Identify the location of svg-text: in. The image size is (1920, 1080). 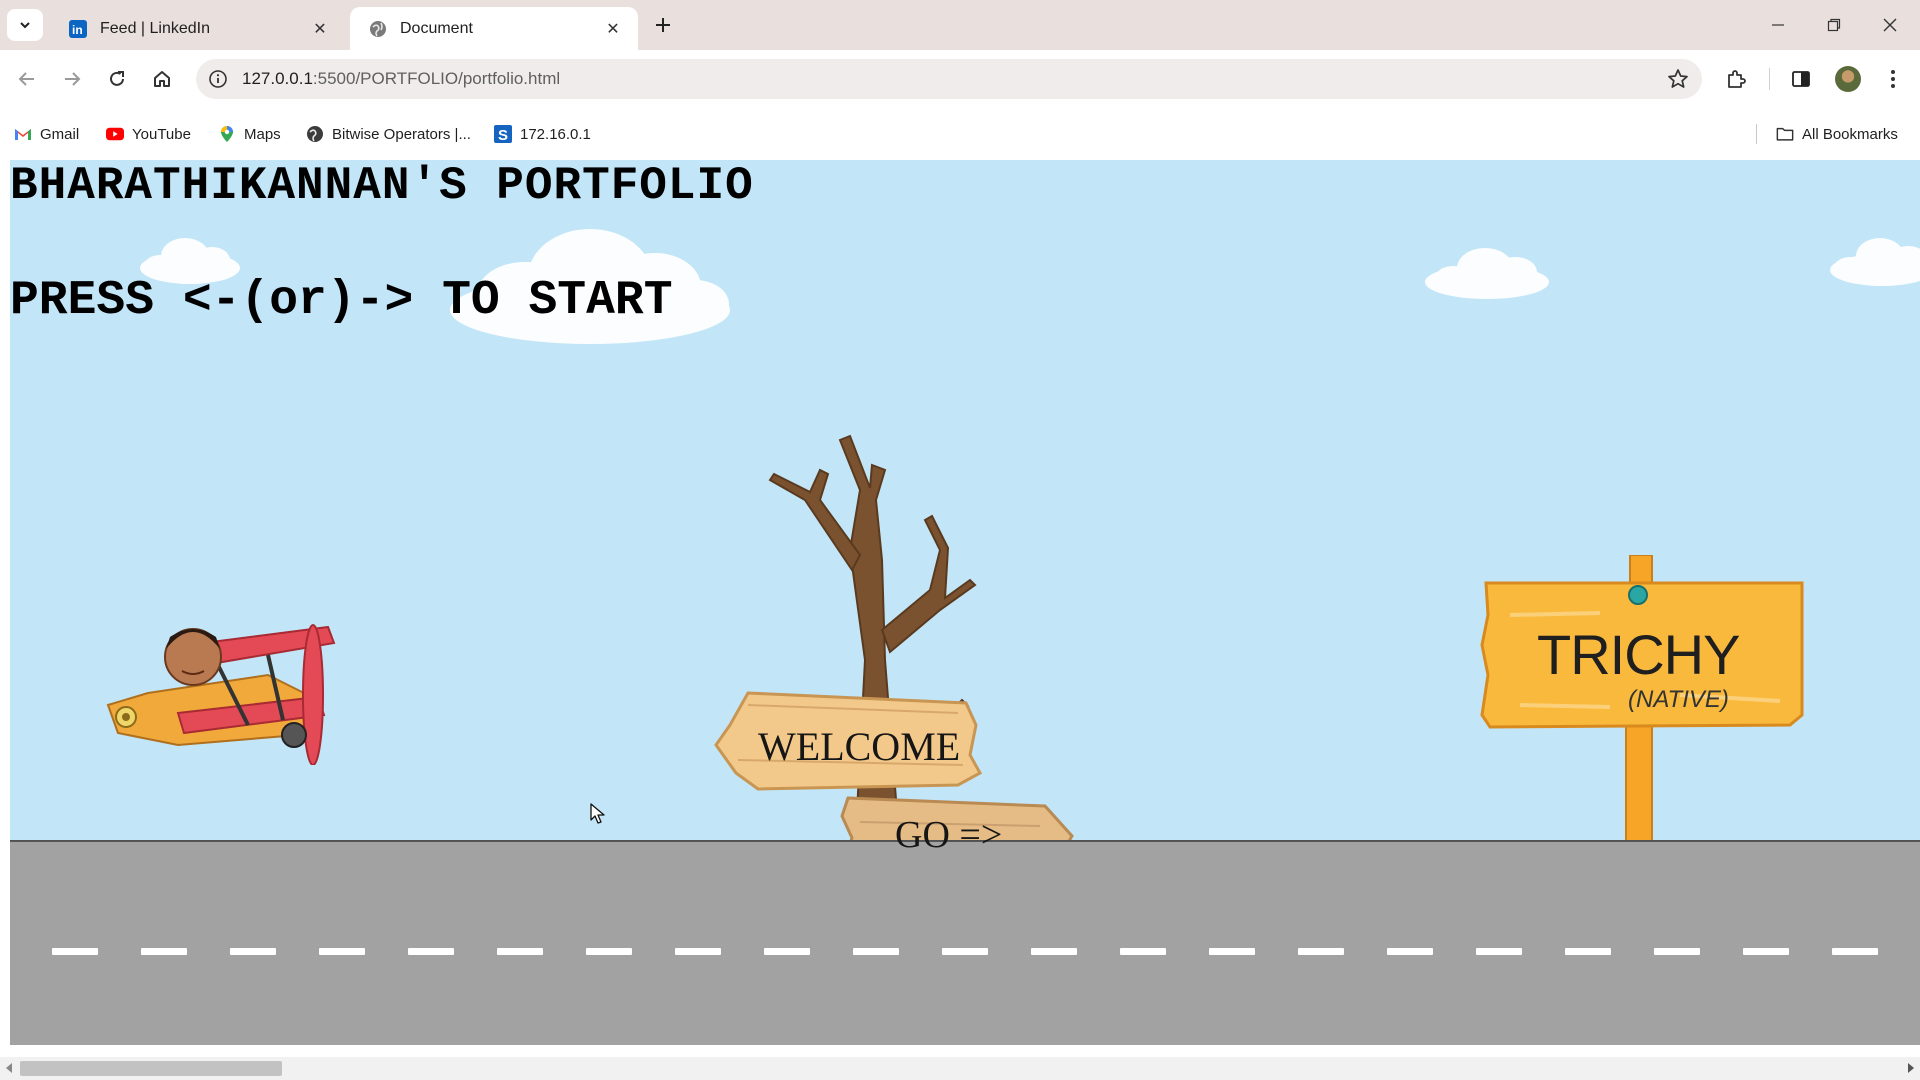
(77, 30).